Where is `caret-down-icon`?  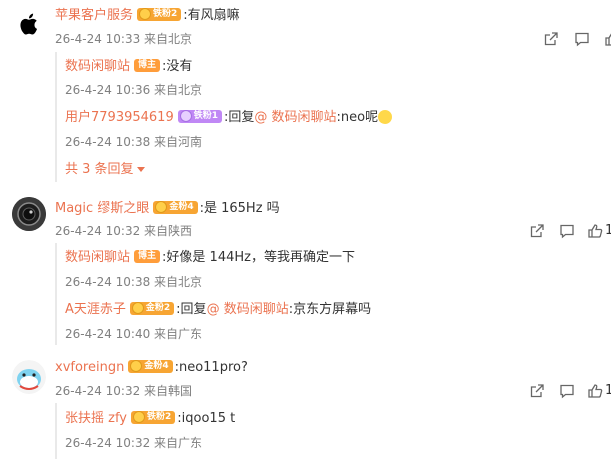 caret-down-icon is located at coordinates (140, 169).